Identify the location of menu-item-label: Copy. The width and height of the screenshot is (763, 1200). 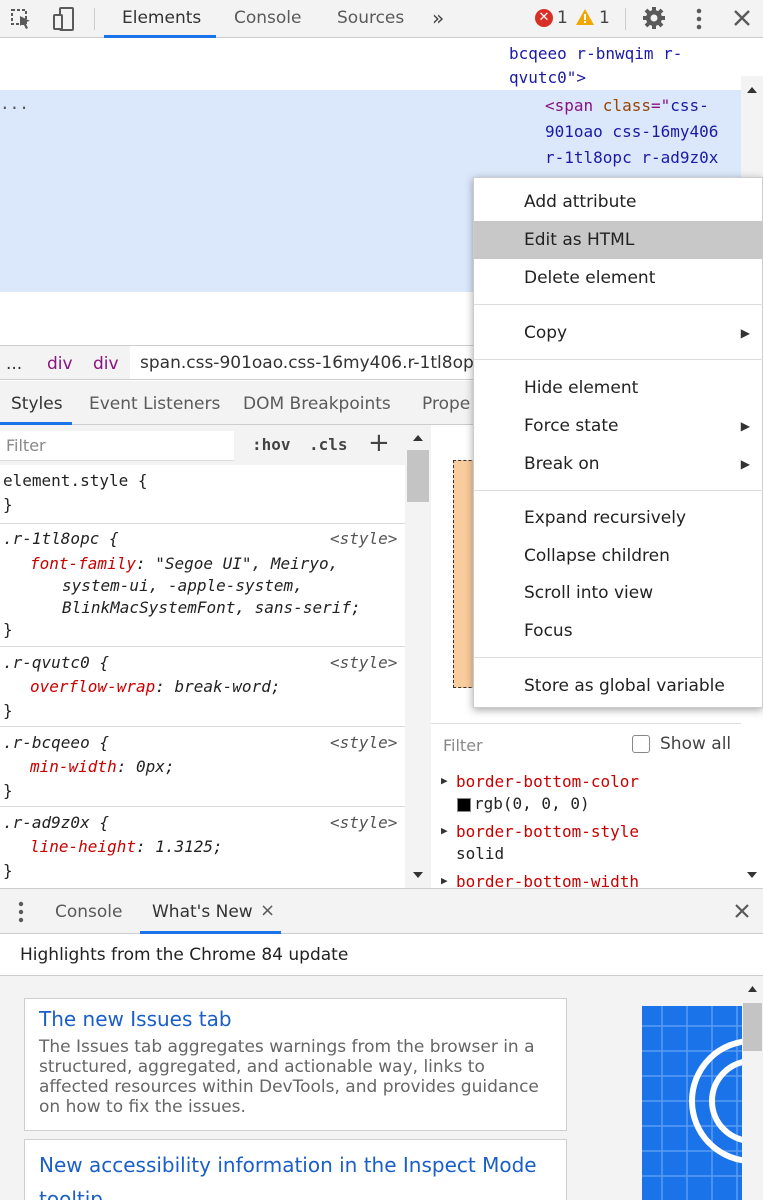
(546, 333).